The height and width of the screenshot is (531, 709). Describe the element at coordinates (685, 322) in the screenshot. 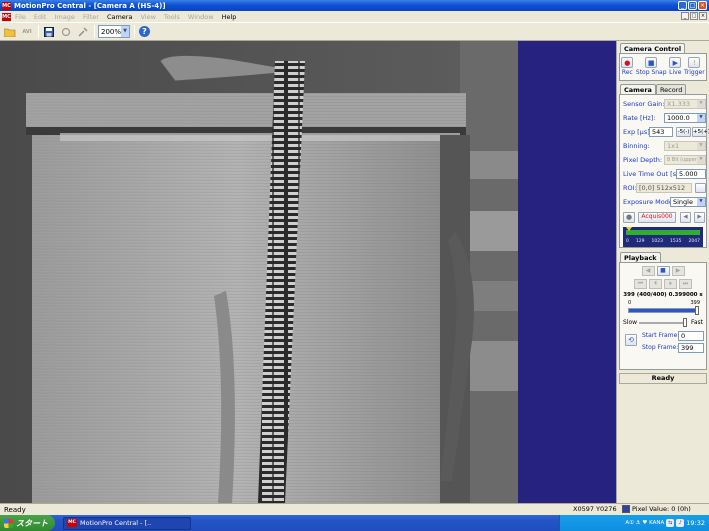

I see `speed-thumb` at that location.